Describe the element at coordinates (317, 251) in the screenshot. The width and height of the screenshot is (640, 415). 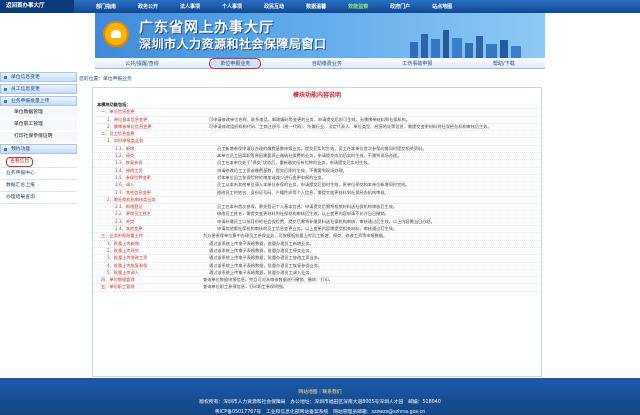
I see `list-item: 2、批量上传停交 通过该系统上传电子表格数据，批量办理员工停交业务。` at that location.